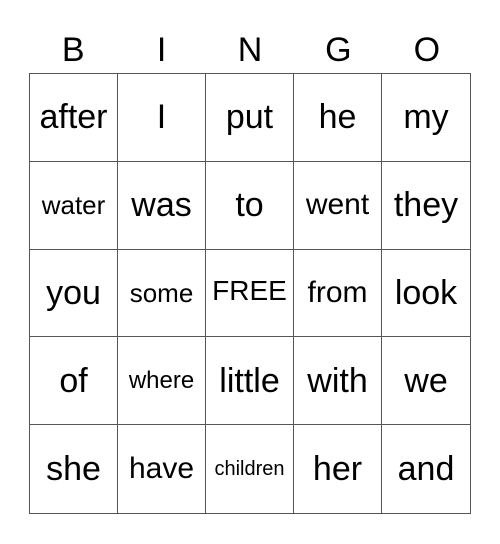  I want to click on bingo-cell: have, so click(162, 469).